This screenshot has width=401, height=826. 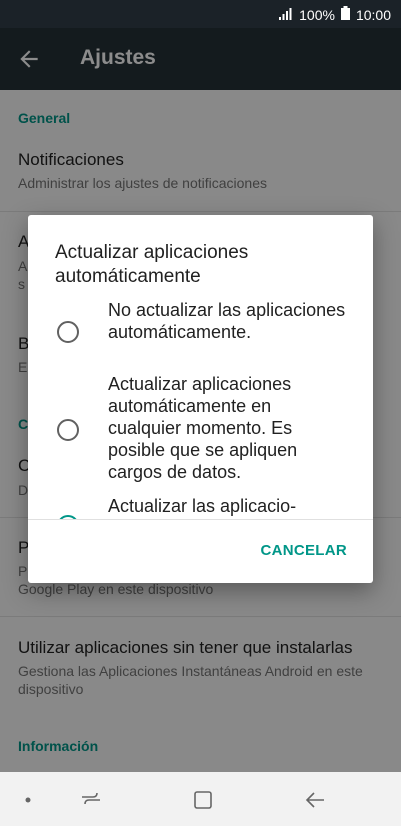 I want to click on option-label: Actualizar las aplicacio-, so click(x=202, y=506).